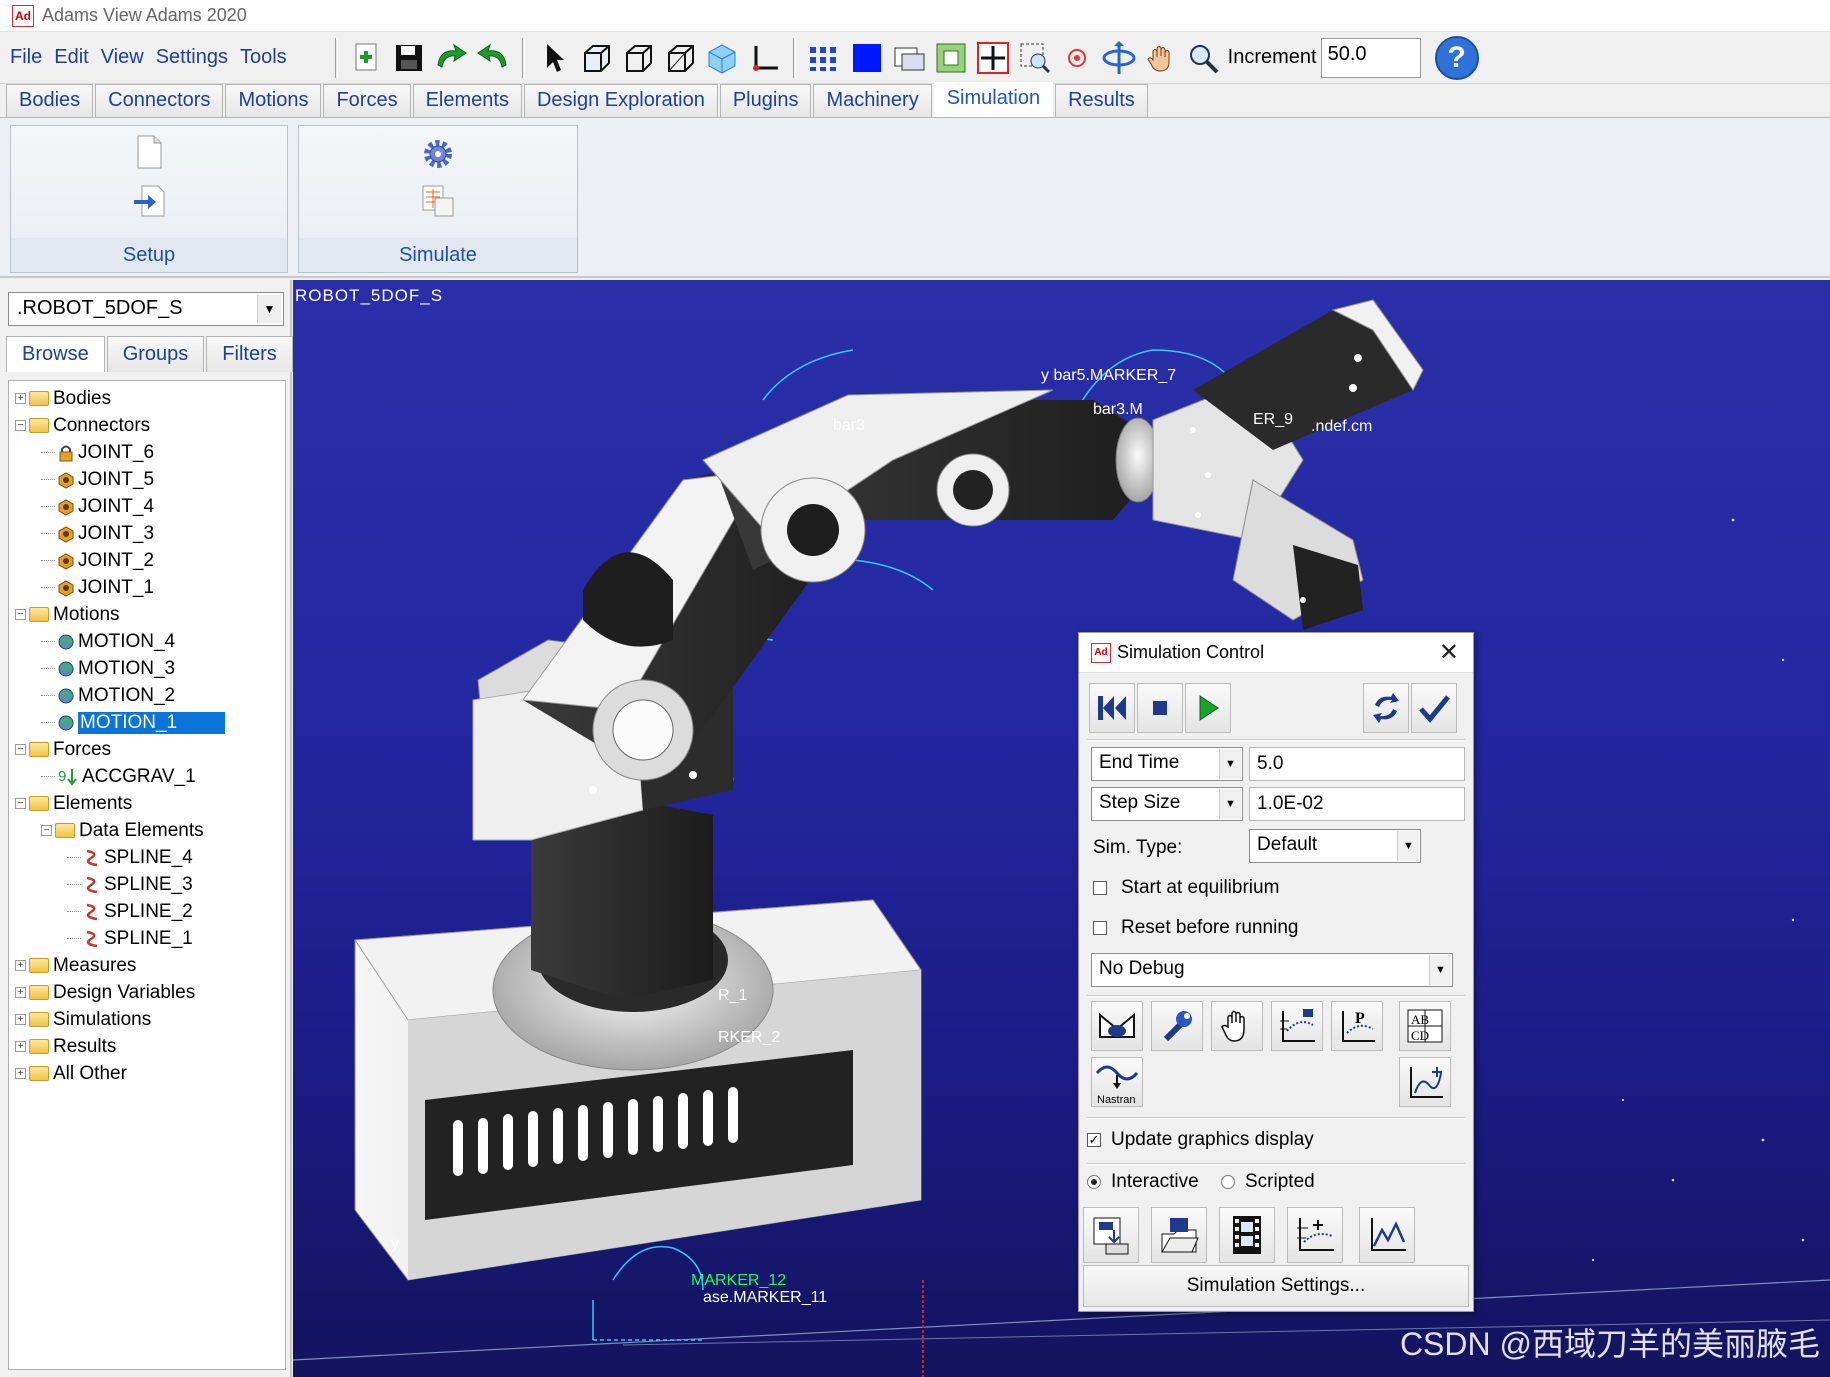 Image resolution: width=1830 pixels, height=1377 pixels. I want to click on tree-node: JOINT_3, so click(147, 533).